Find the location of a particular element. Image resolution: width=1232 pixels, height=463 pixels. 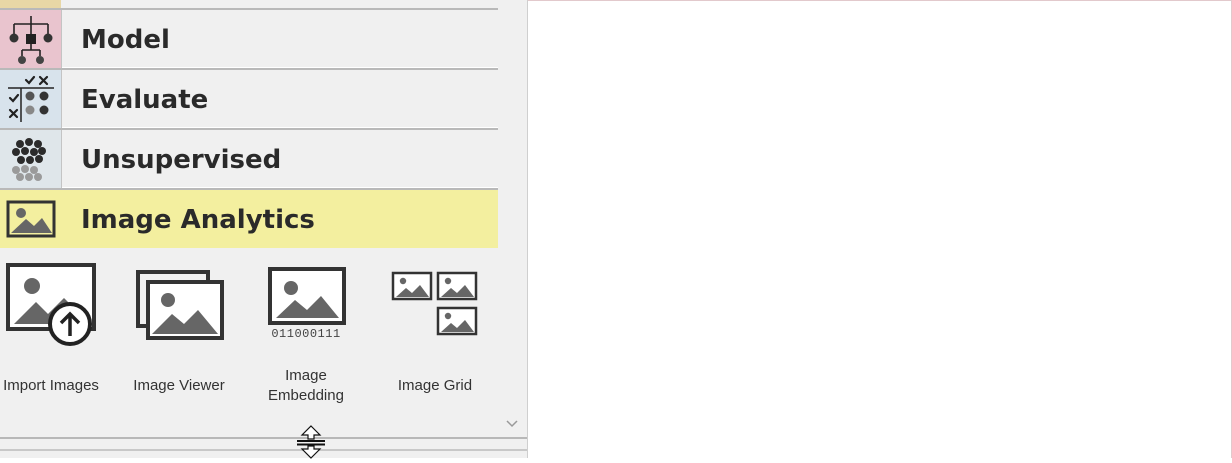

category-row-partial is located at coordinates (249, 5).